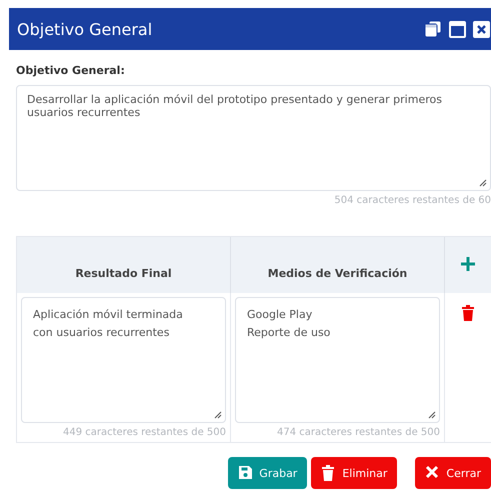  Describe the element at coordinates (245, 473) in the screenshot. I see `save-icon` at that location.